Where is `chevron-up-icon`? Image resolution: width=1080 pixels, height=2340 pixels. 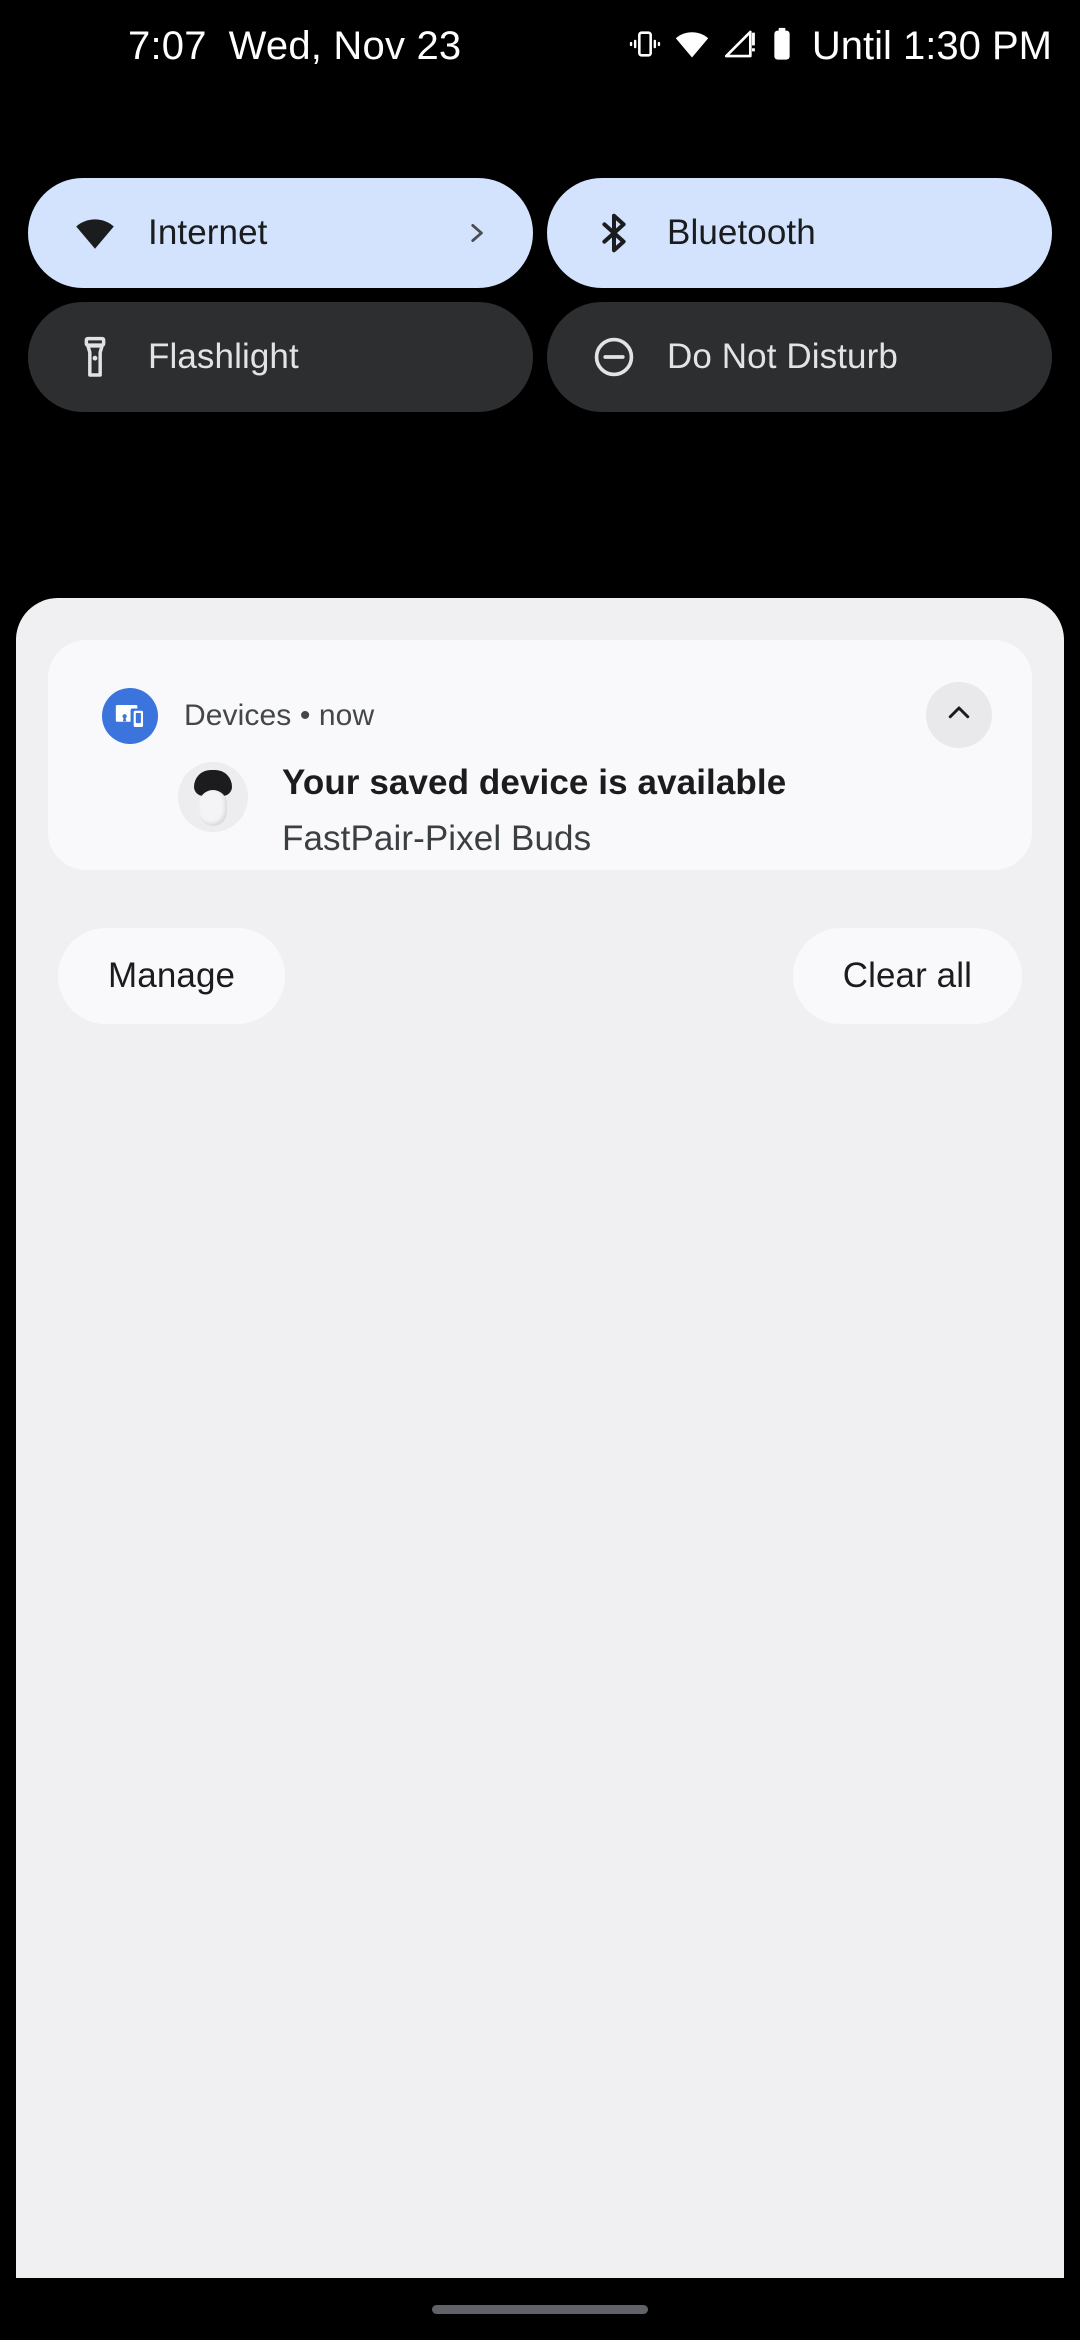
chevron-up-icon is located at coordinates (959, 715).